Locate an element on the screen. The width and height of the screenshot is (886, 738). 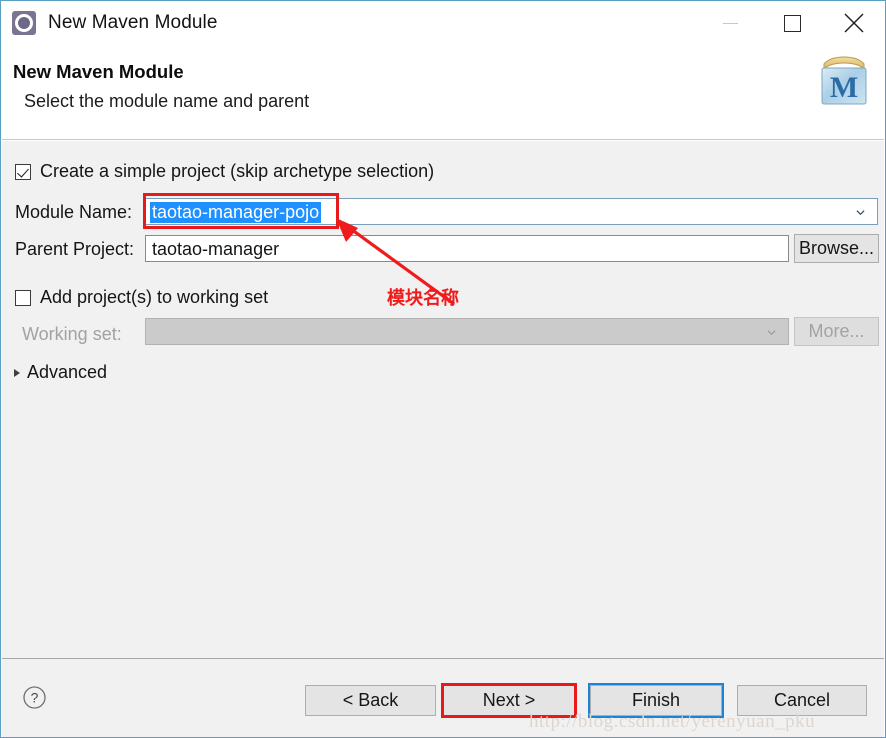
module-name-annotation-text: 模块名称 is located at coordinates (423, 298).